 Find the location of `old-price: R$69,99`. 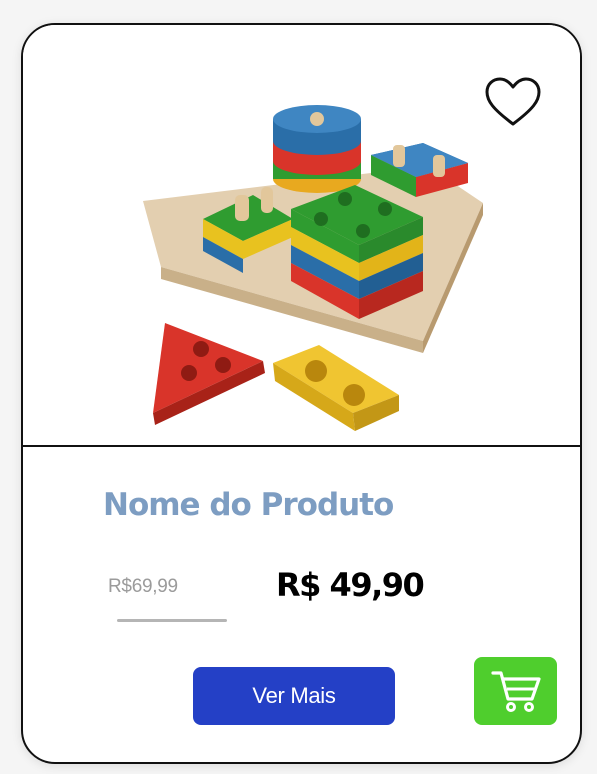

old-price: R$69,99 is located at coordinates (143, 586).